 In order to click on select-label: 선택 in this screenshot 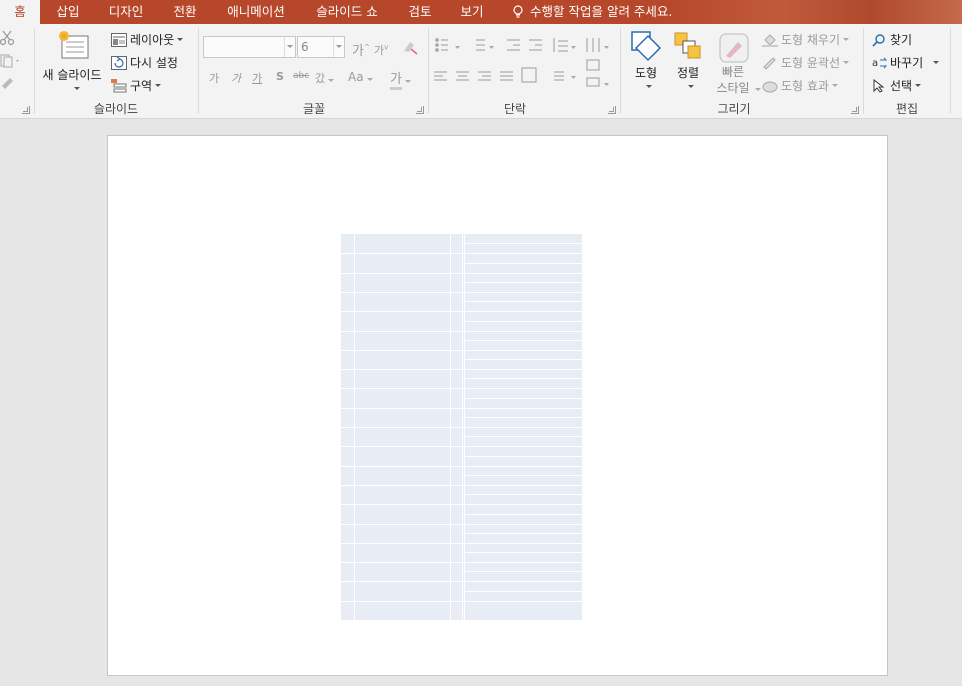, I will do `click(901, 86)`.